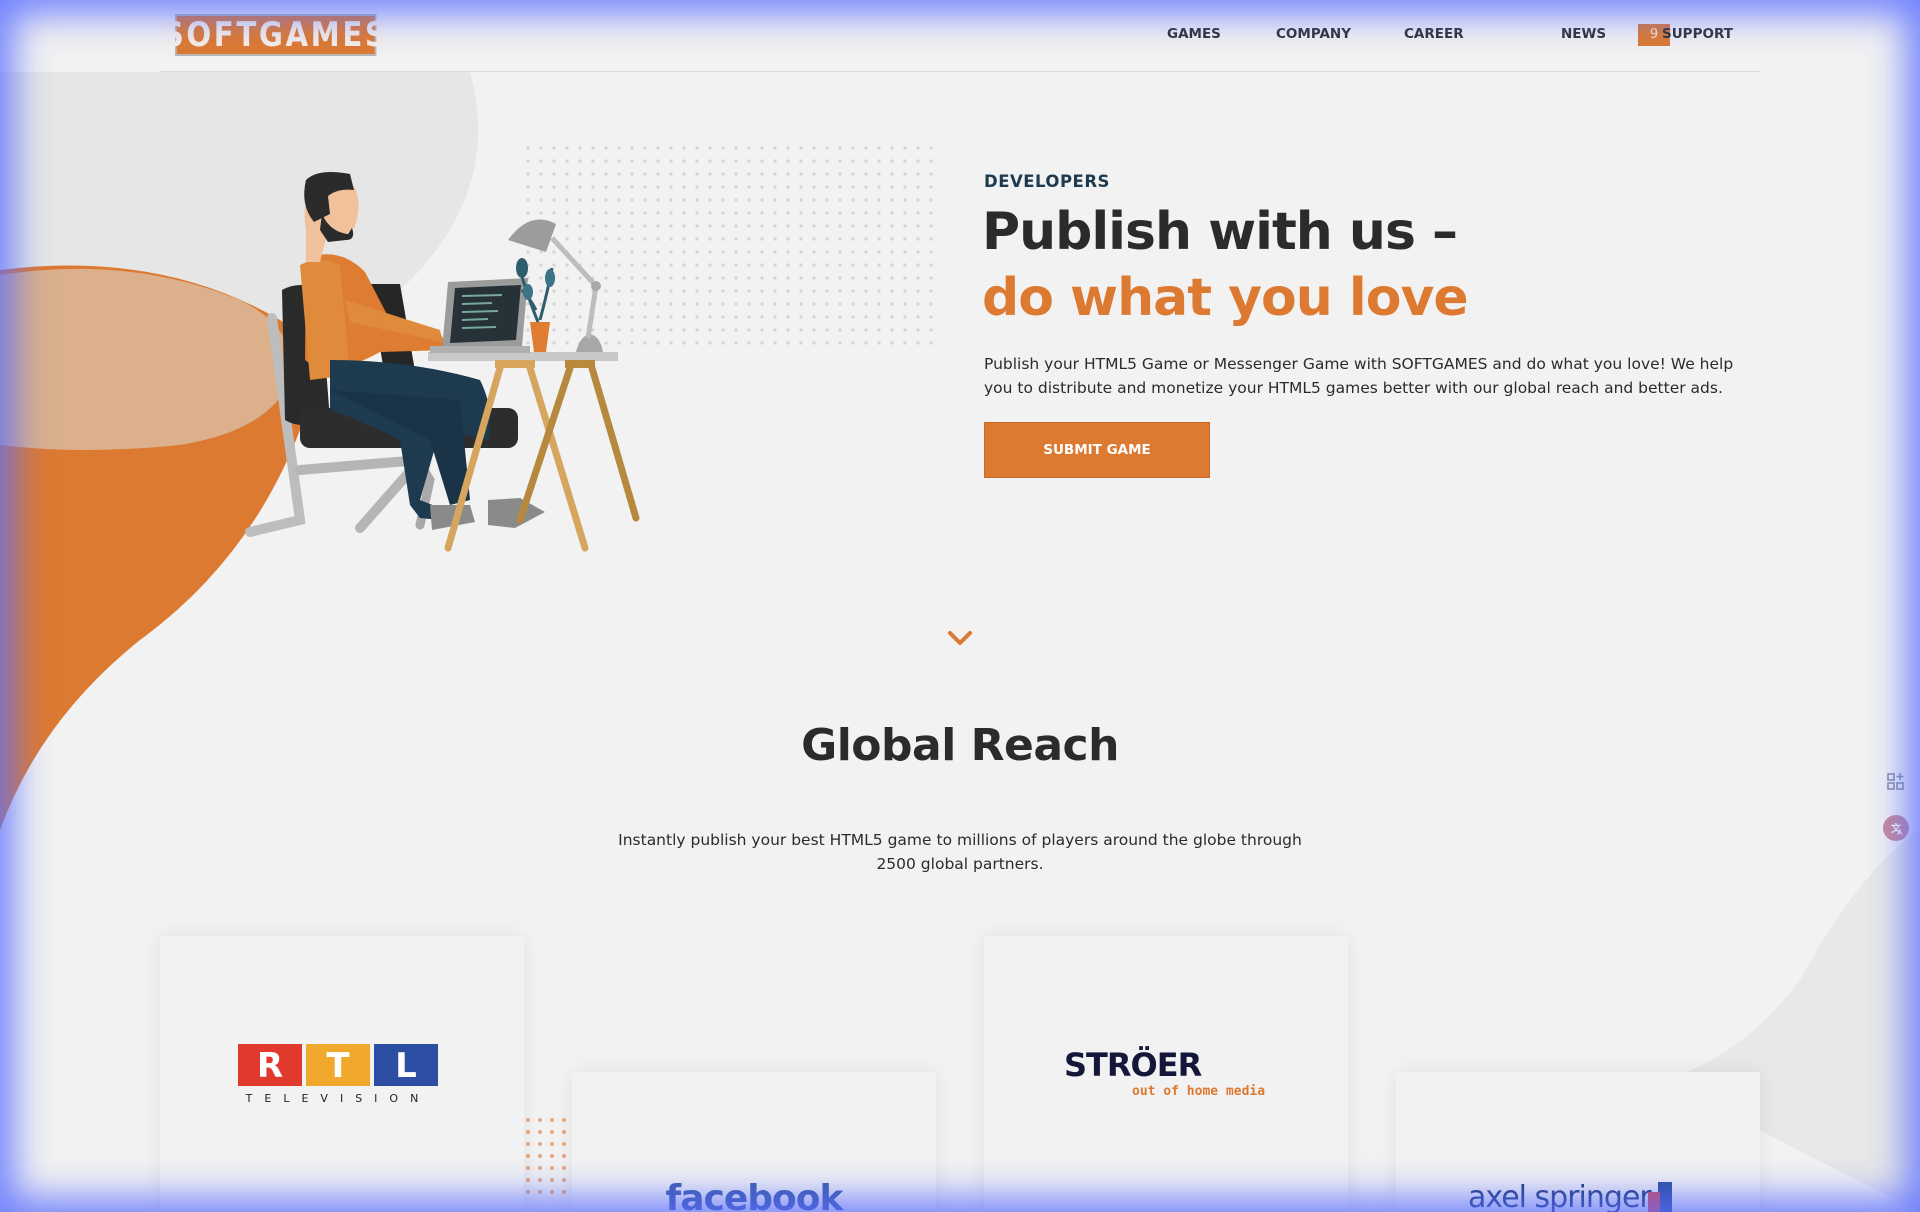  Describe the element at coordinates (960, 745) in the screenshot. I see `global-reach-title: Global Reach` at that location.